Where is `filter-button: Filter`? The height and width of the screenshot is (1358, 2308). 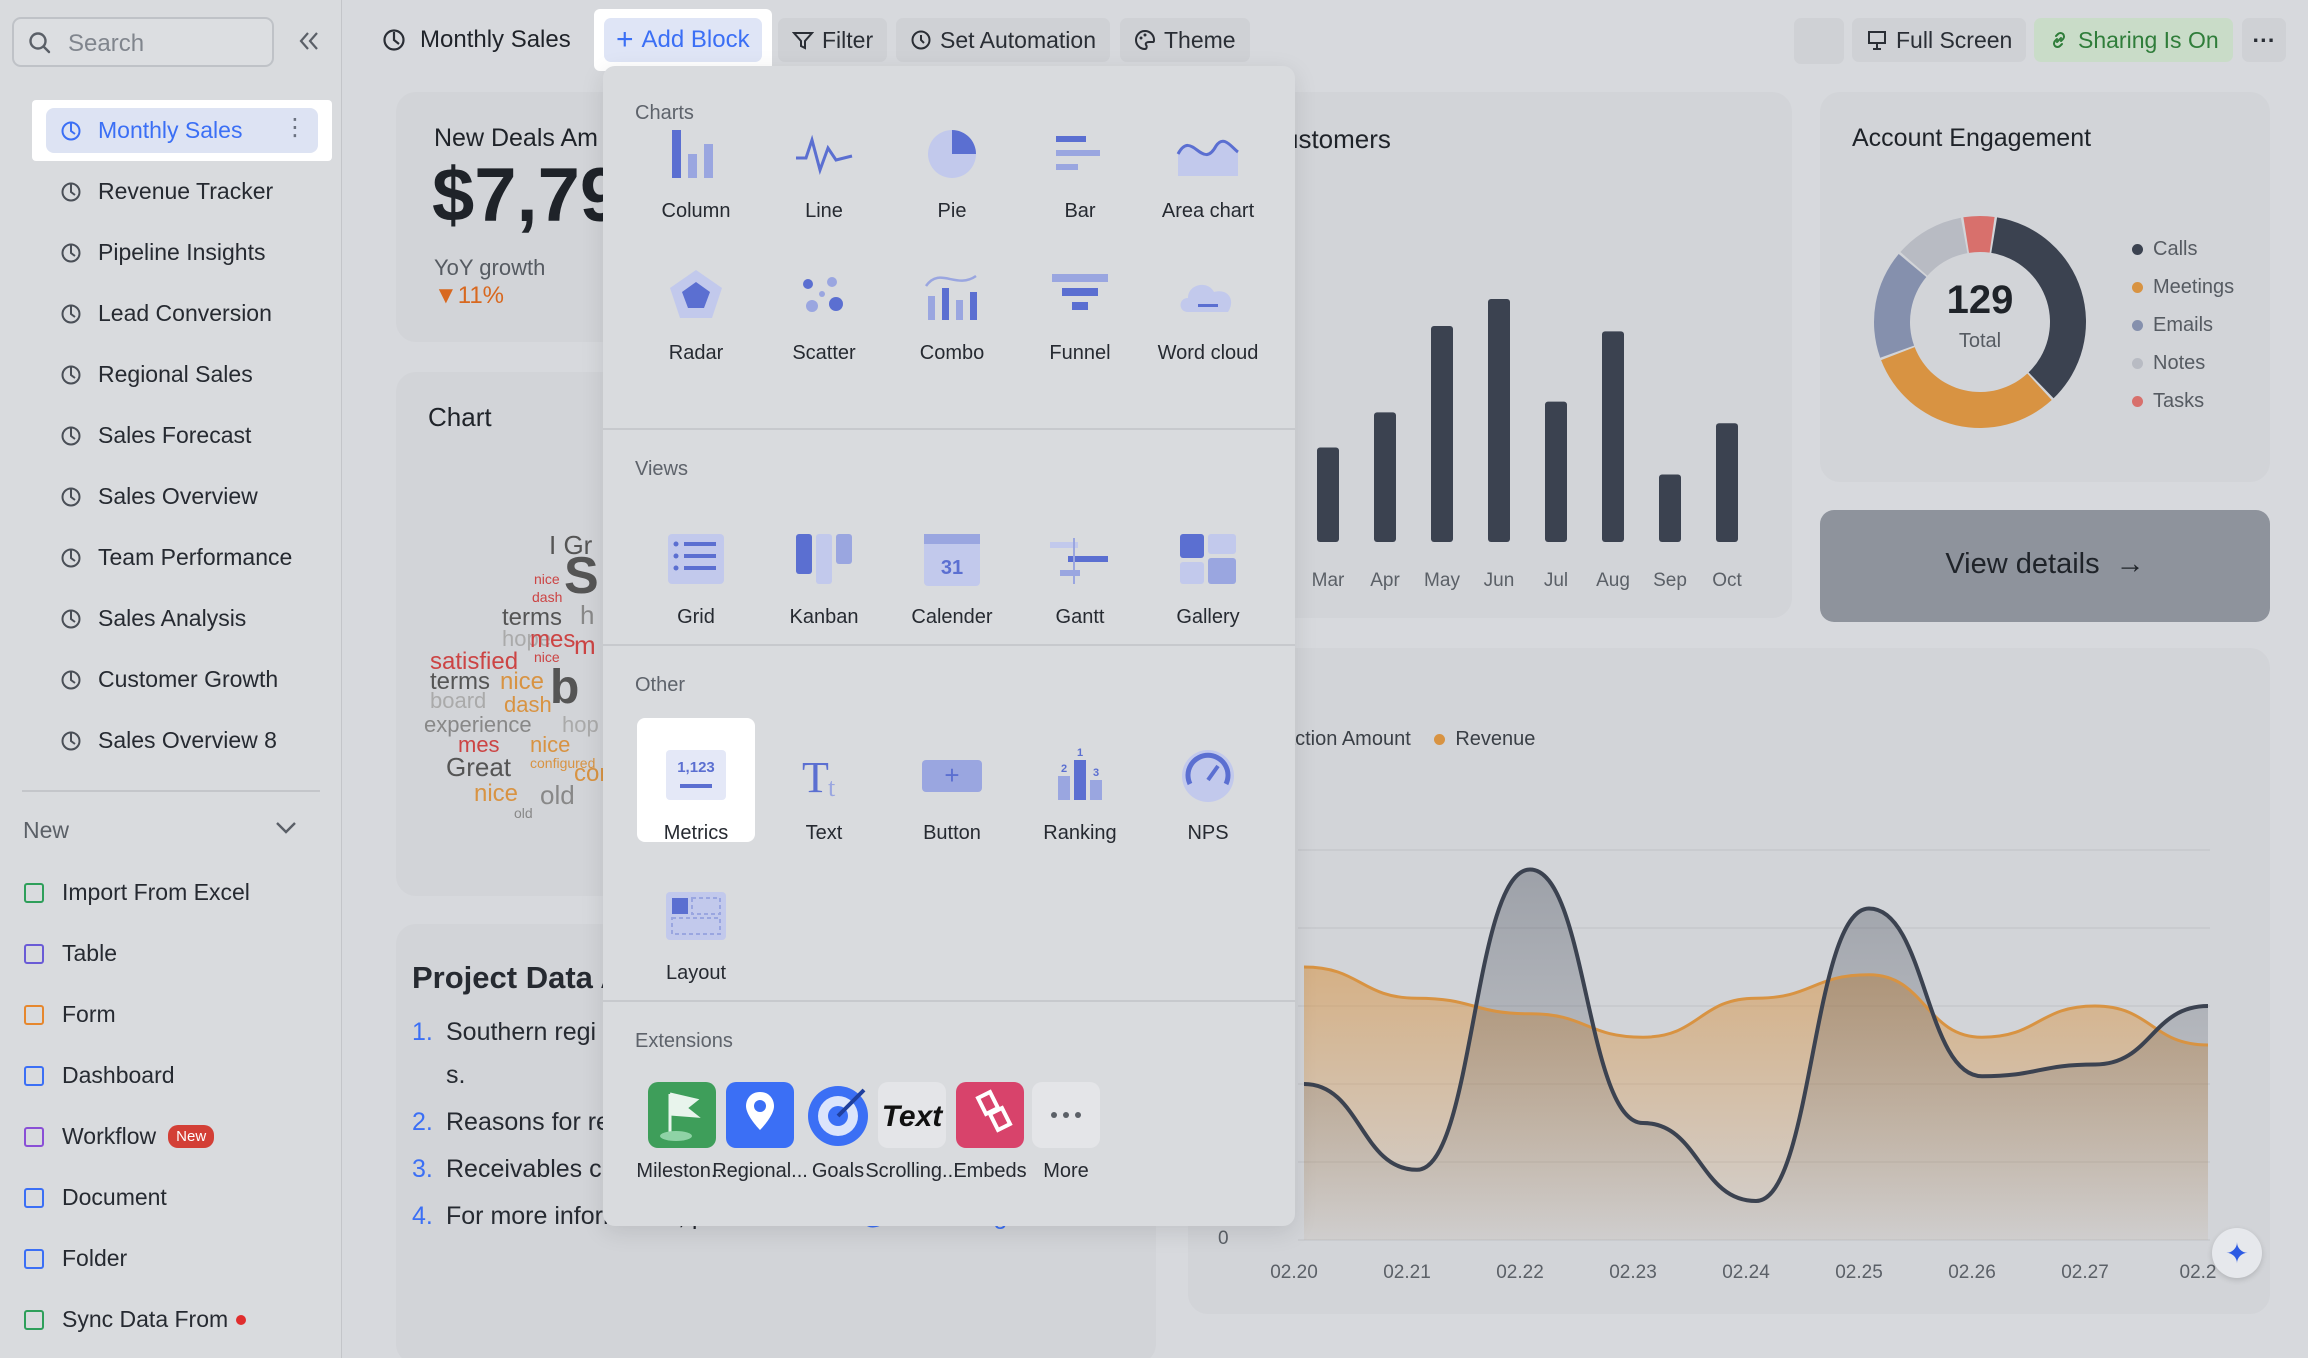 filter-button: Filter is located at coordinates (833, 40).